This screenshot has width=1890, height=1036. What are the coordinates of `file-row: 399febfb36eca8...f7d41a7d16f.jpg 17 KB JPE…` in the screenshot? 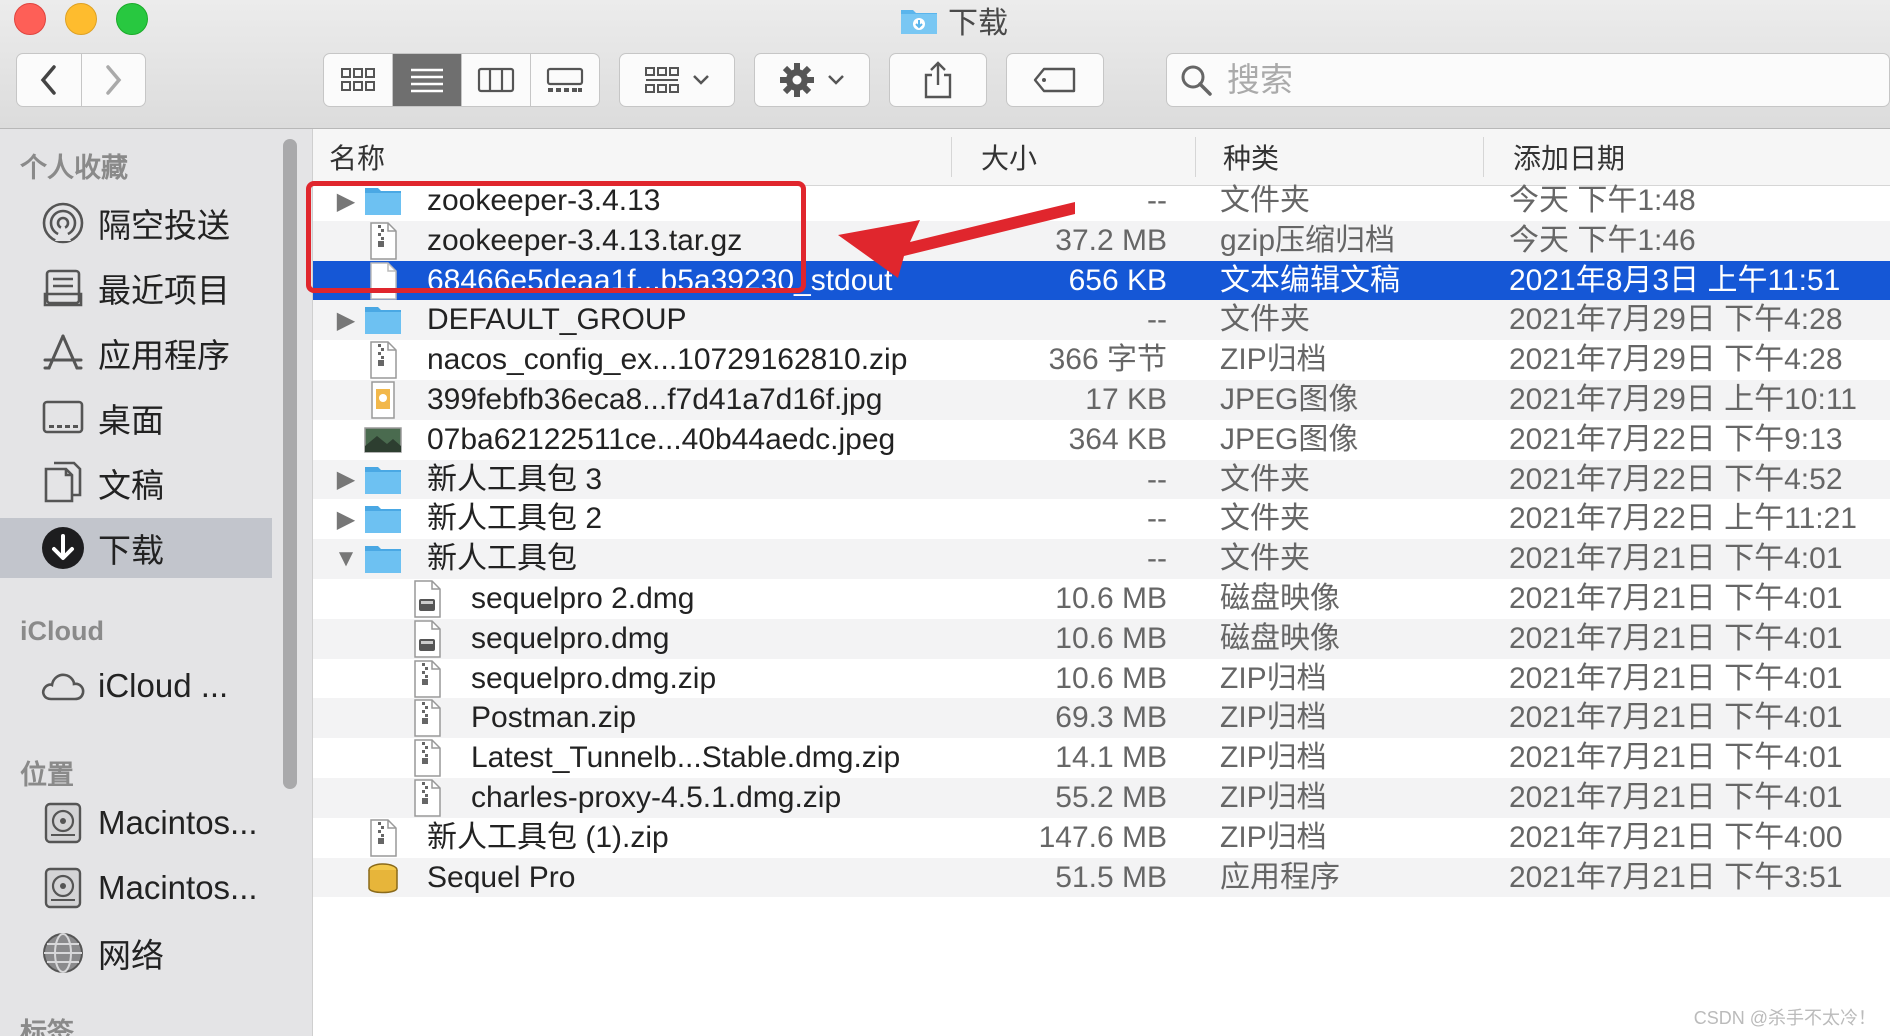 It's located at (1101, 400).